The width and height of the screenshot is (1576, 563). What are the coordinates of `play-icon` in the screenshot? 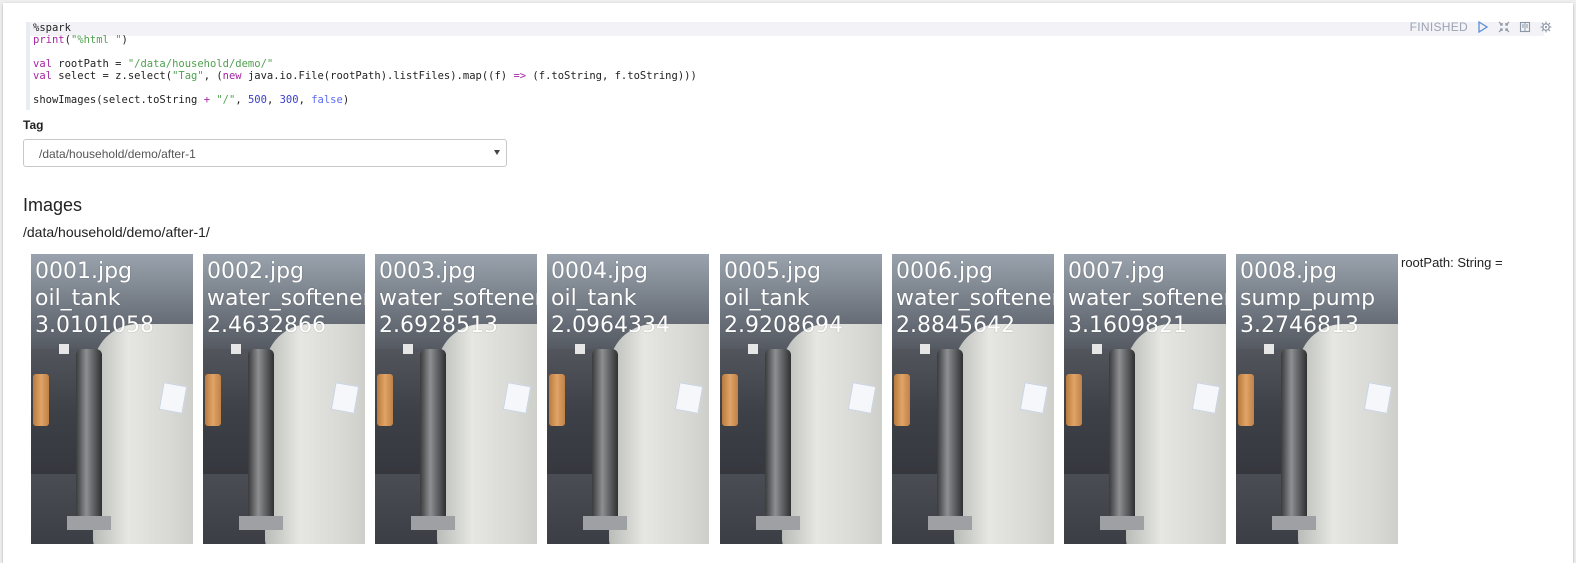 It's located at (1482, 27).